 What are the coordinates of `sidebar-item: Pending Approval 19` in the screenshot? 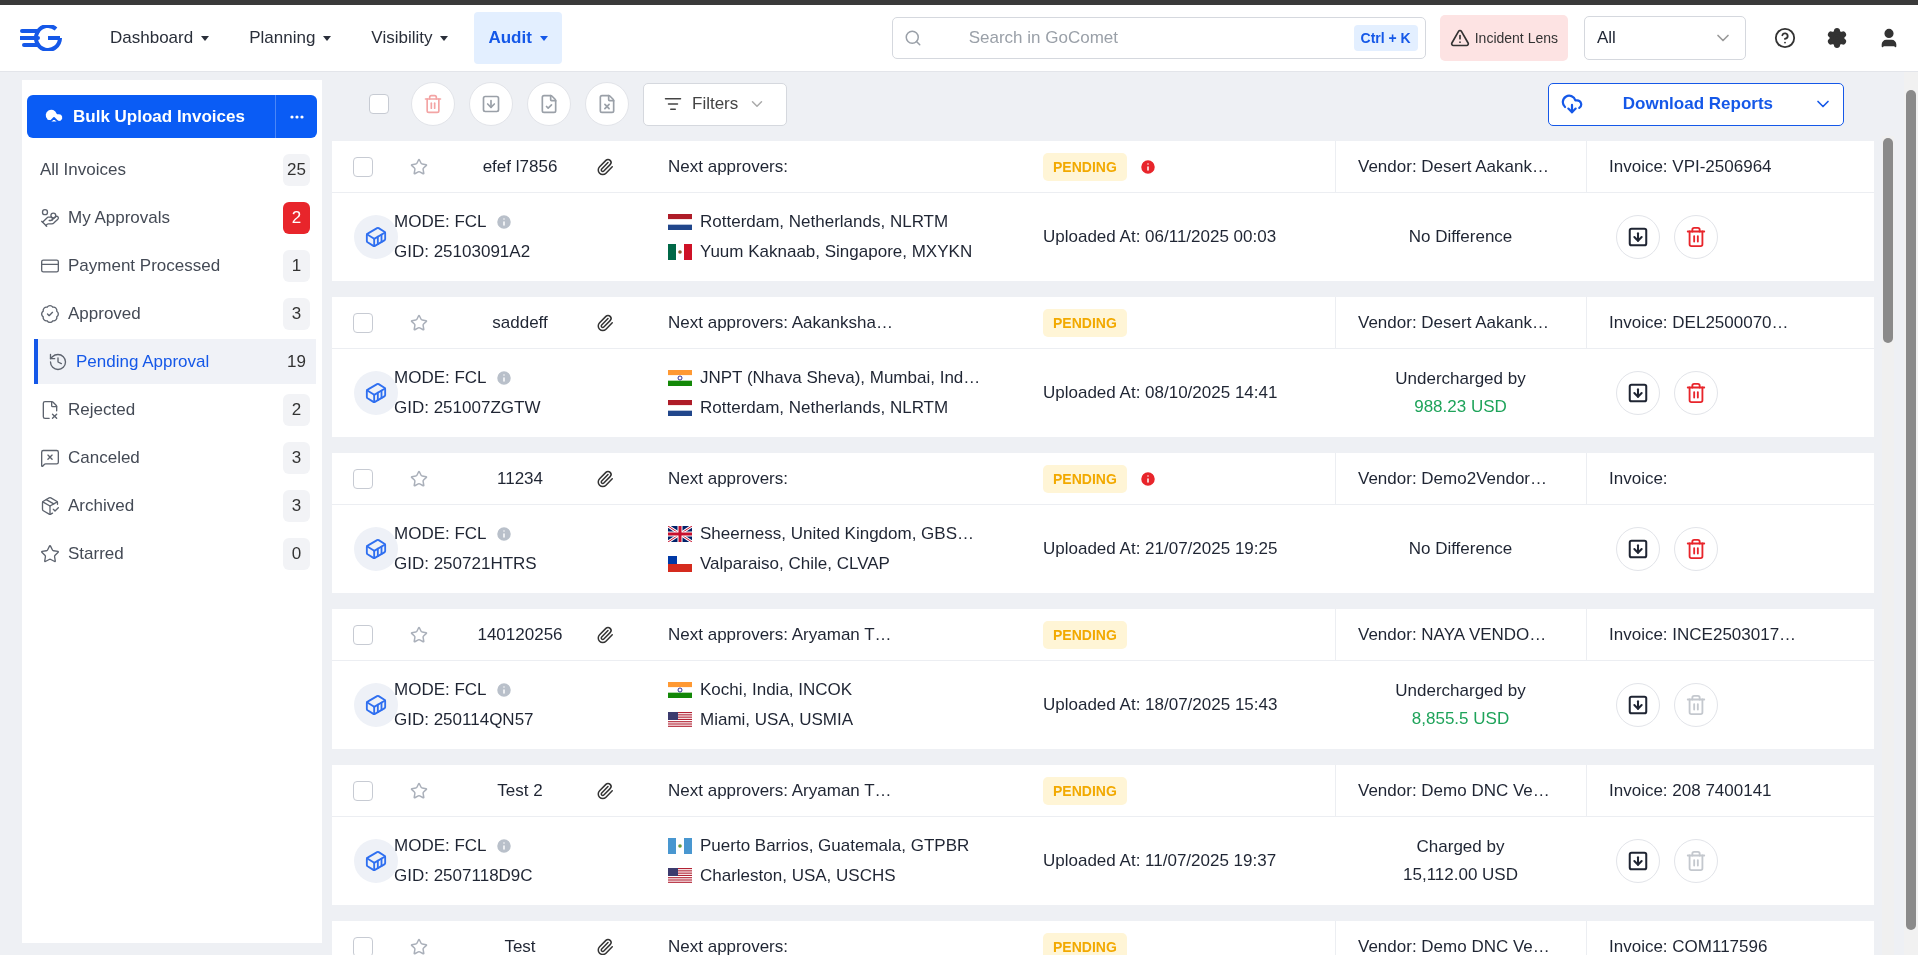 It's located at (175, 361).